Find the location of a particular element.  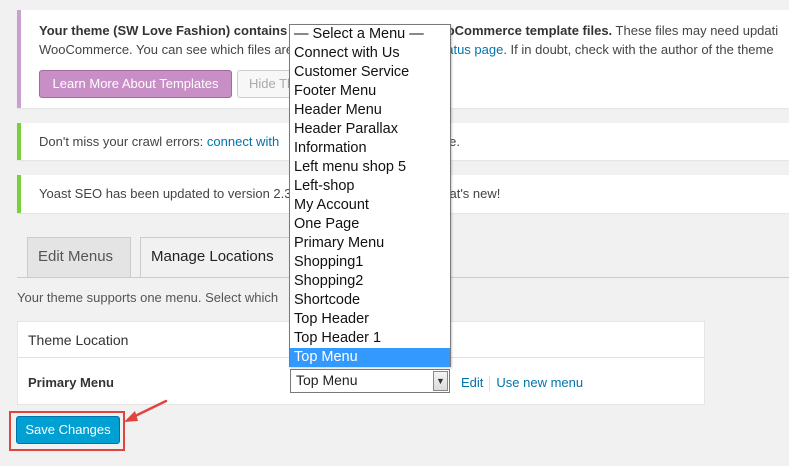

notice-line-2-start: WooCommerce. You can see which files are is located at coordinates (166, 49).